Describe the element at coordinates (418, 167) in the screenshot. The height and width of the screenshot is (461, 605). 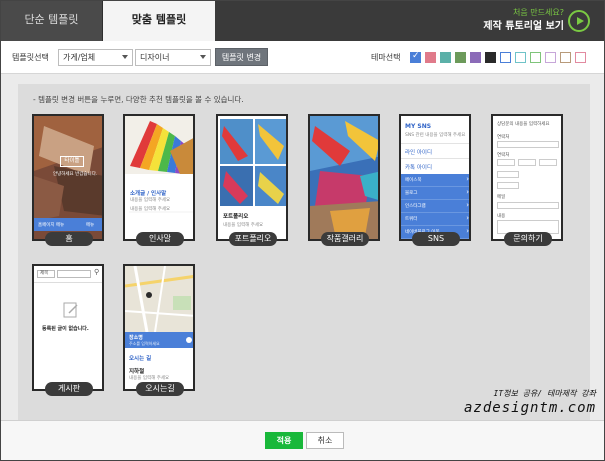
I see `sns-link-kakao: 카톡 아이디` at that location.